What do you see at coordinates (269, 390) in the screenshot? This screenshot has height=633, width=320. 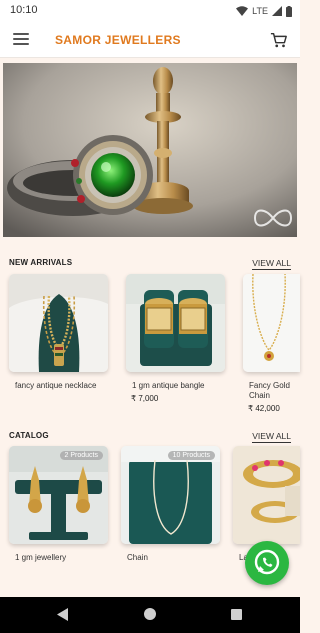 I see `product-name: Fancy Gold Chain` at bounding box center [269, 390].